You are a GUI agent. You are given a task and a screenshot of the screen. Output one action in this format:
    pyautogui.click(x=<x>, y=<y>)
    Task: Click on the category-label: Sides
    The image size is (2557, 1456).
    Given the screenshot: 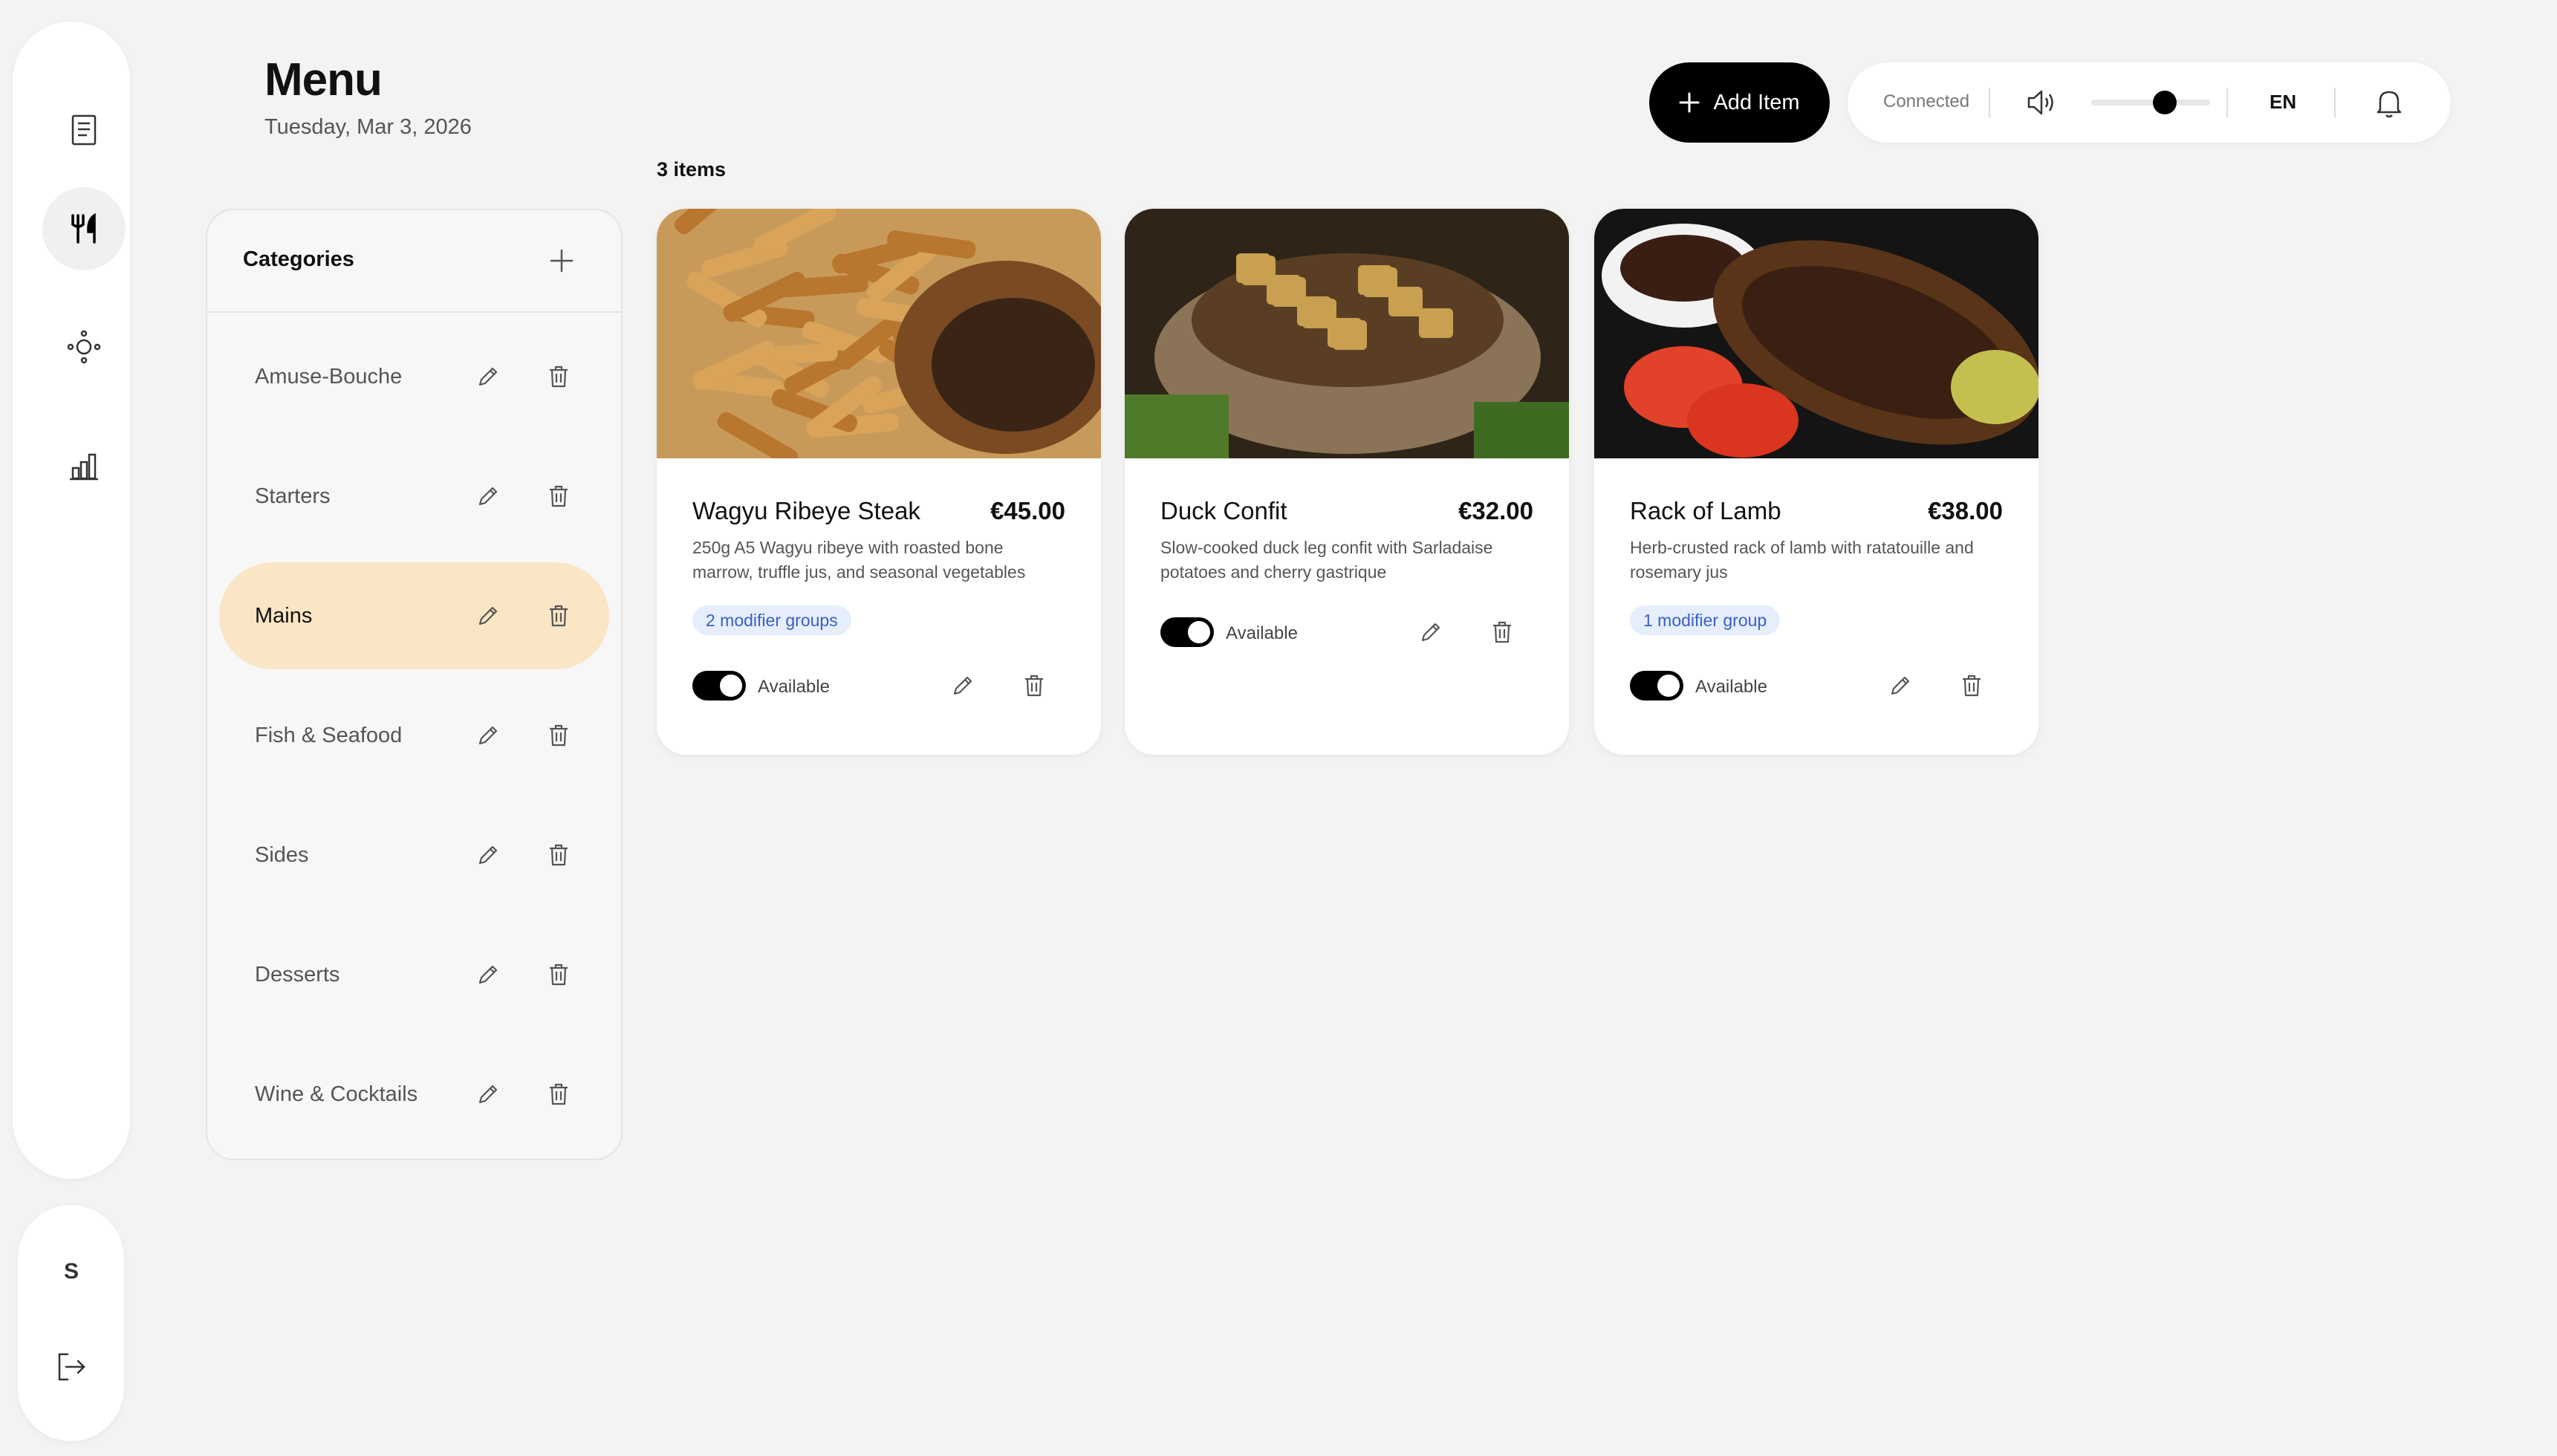 What is the action you would take?
    pyautogui.click(x=282, y=855)
    